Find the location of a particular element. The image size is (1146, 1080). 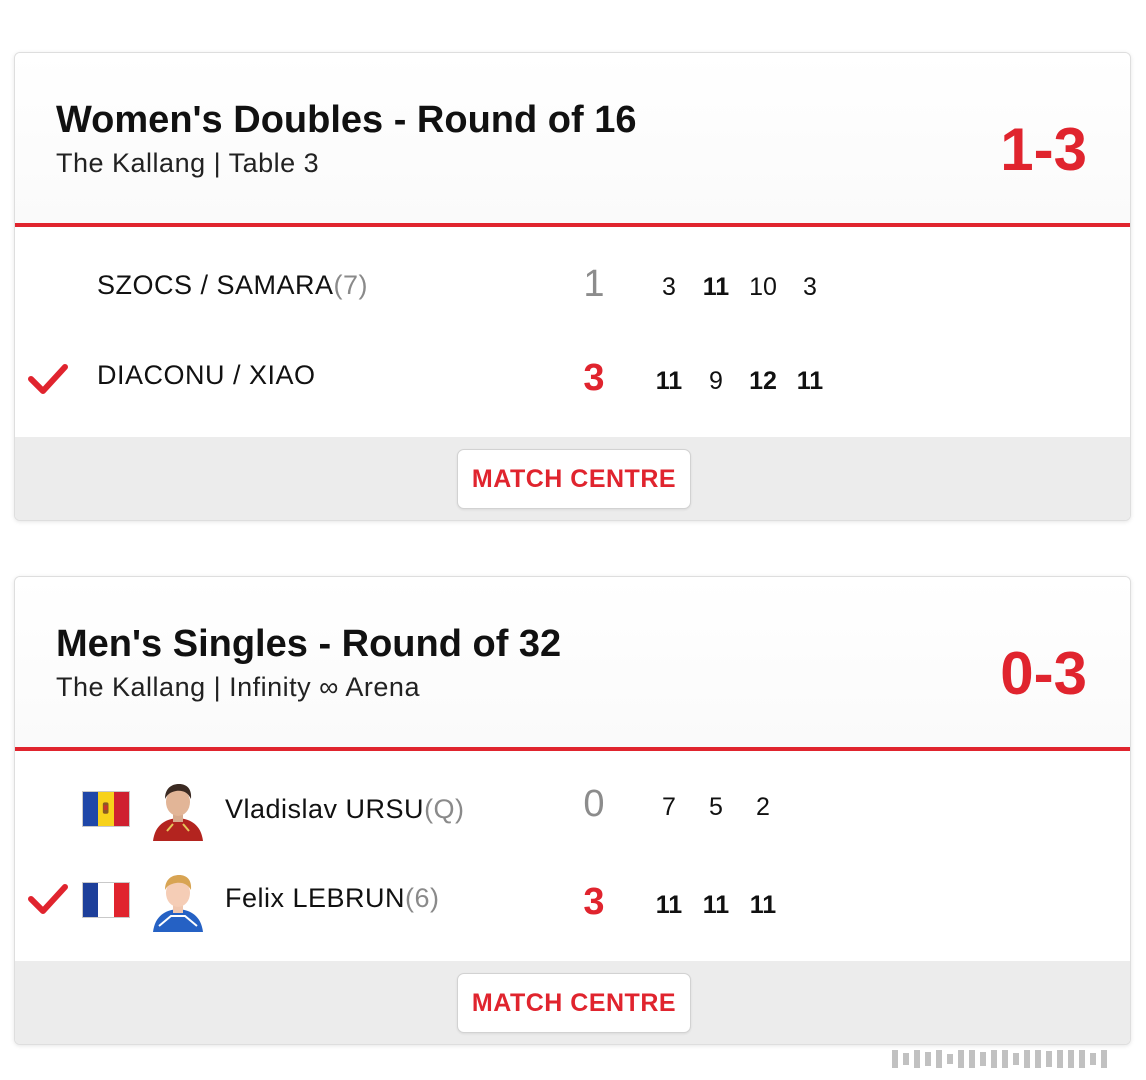

event-title: Men's Singles - Round of 32 is located at coordinates (309, 644).